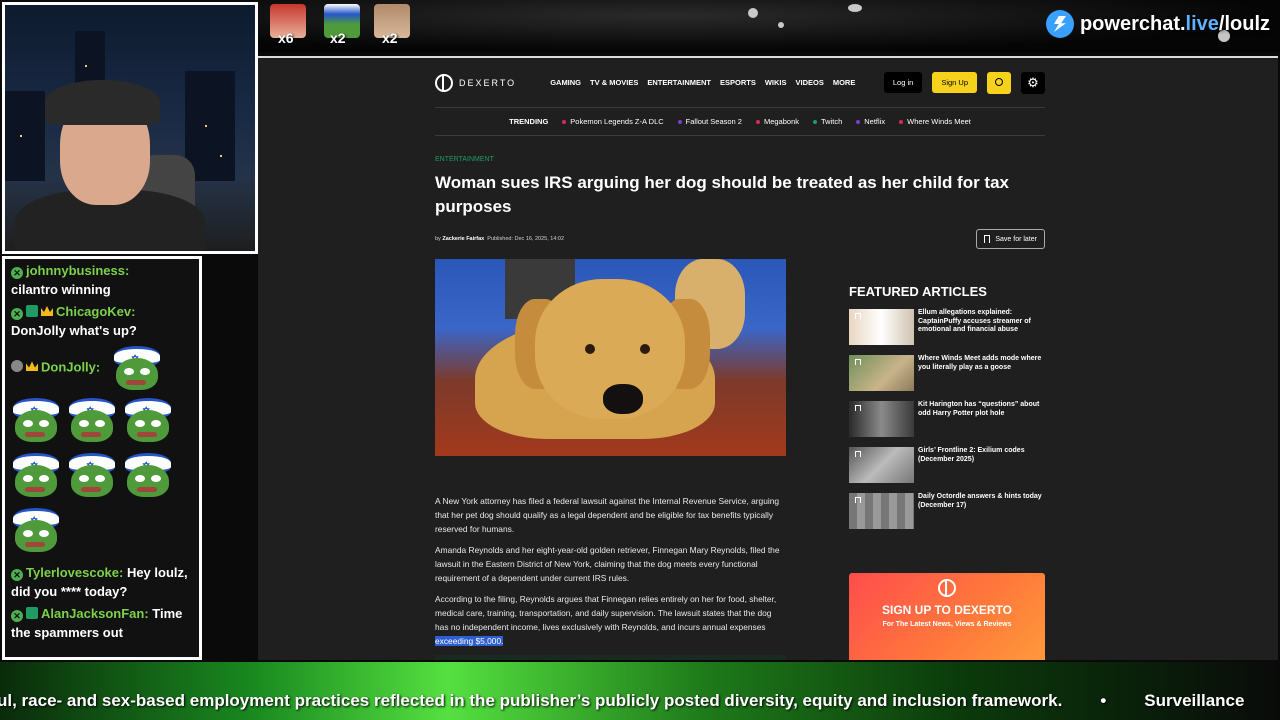 Image resolution: width=1280 pixels, height=720 pixels. Describe the element at coordinates (614, 82) in the screenshot. I see `nav-tv-movies: TV & MOVIES` at that location.